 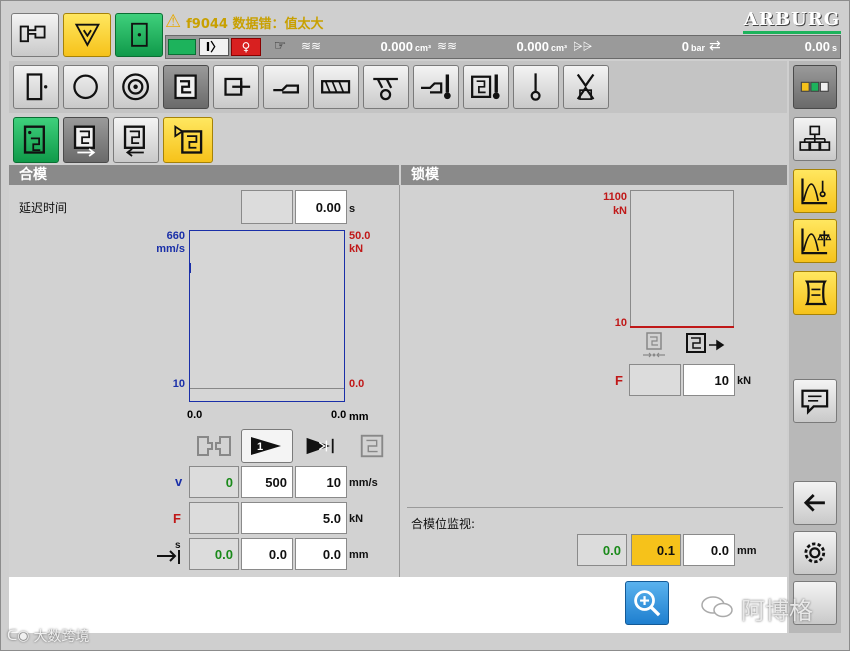 I want to click on scroll-icon, so click(x=816, y=293).